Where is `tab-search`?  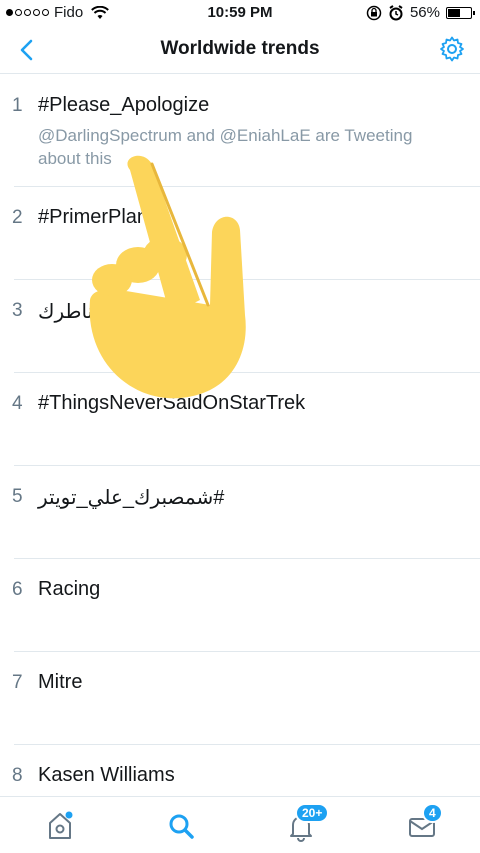
tab-search is located at coordinates (181, 826).